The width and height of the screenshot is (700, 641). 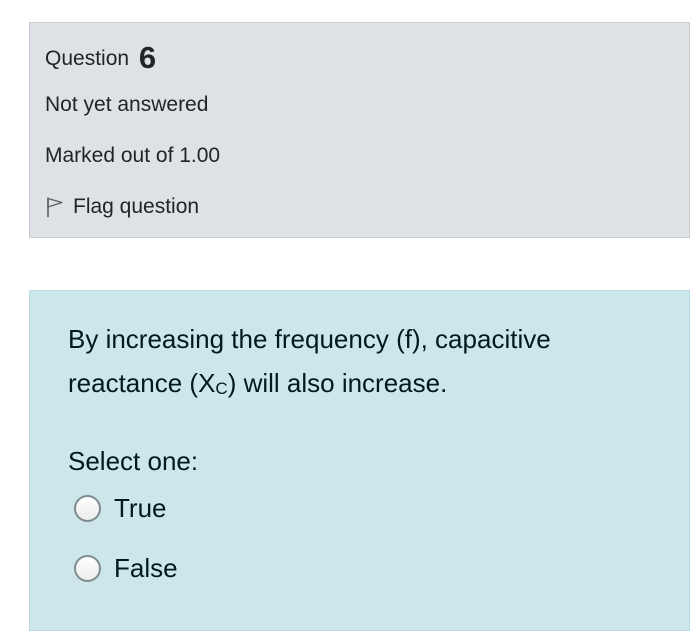 What do you see at coordinates (140, 508) in the screenshot?
I see `answer-option-label: True` at bounding box center [140, 508].